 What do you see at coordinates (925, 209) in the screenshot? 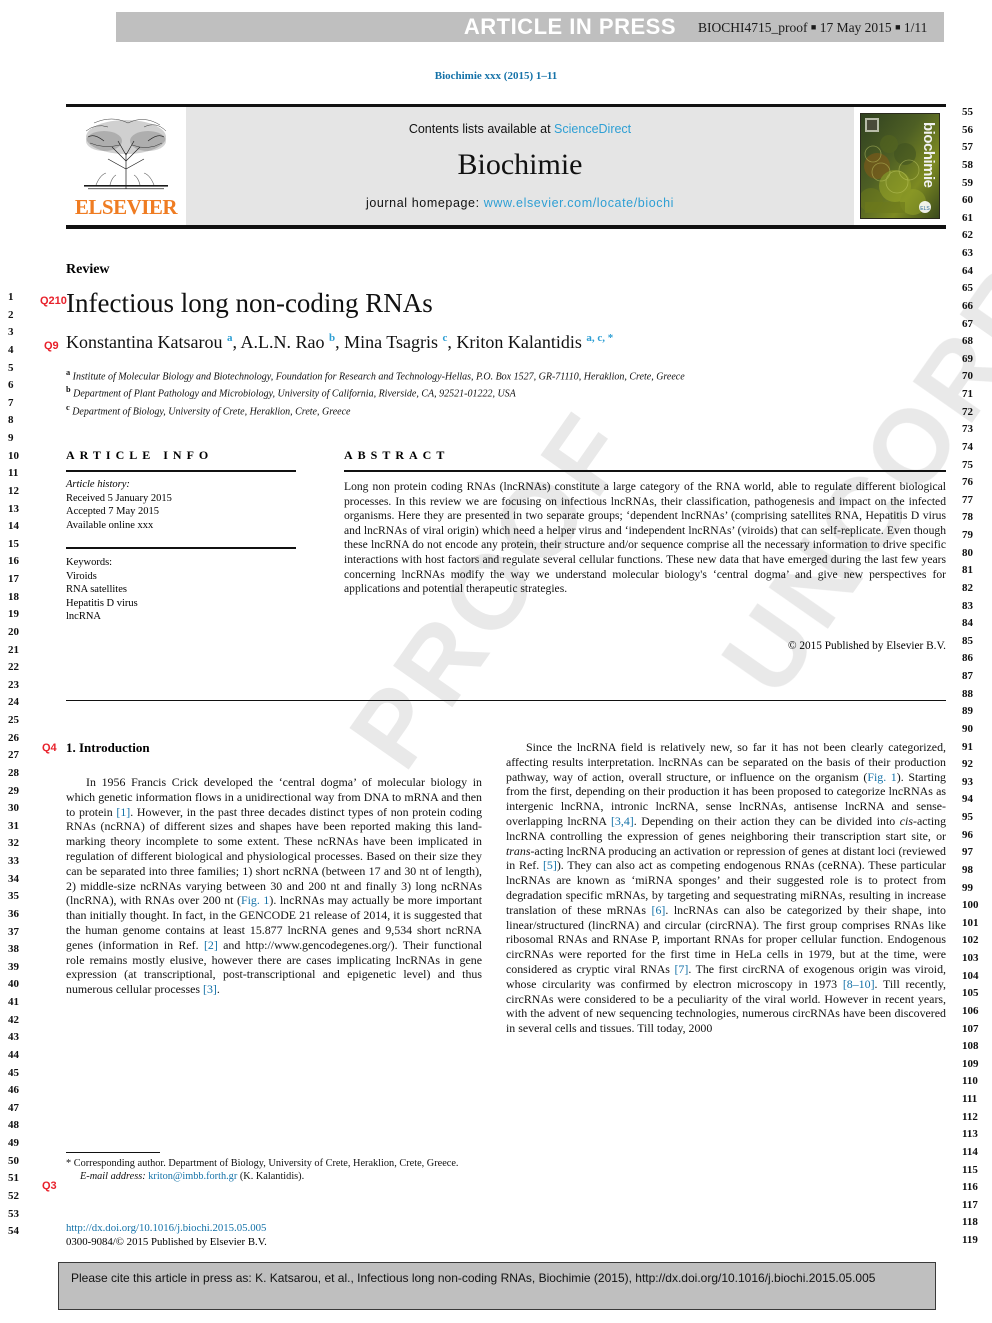
I see `svg-text: ELS` at bounding box center [925, 209].